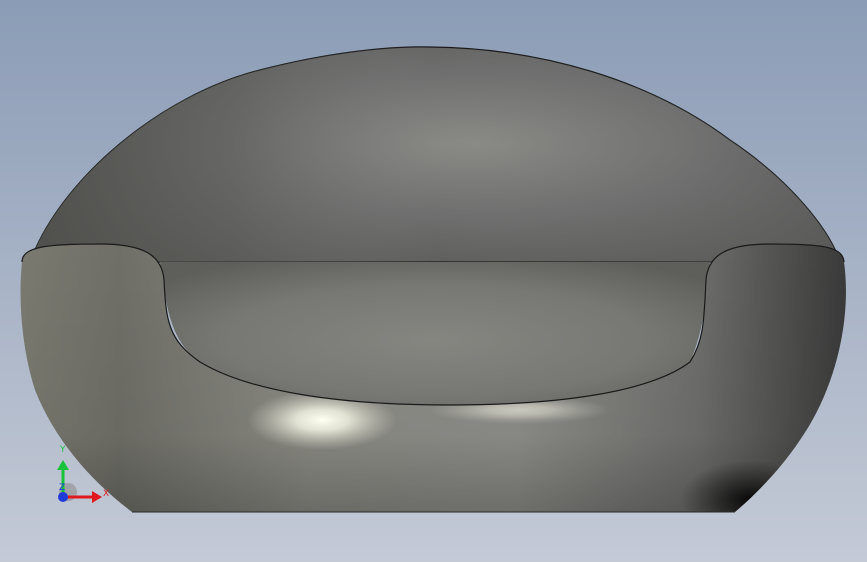  What do you see at coordinates (62, 488) in the screenshot?
I see `z-axis-label: Z` at bounding box center [62, 488].